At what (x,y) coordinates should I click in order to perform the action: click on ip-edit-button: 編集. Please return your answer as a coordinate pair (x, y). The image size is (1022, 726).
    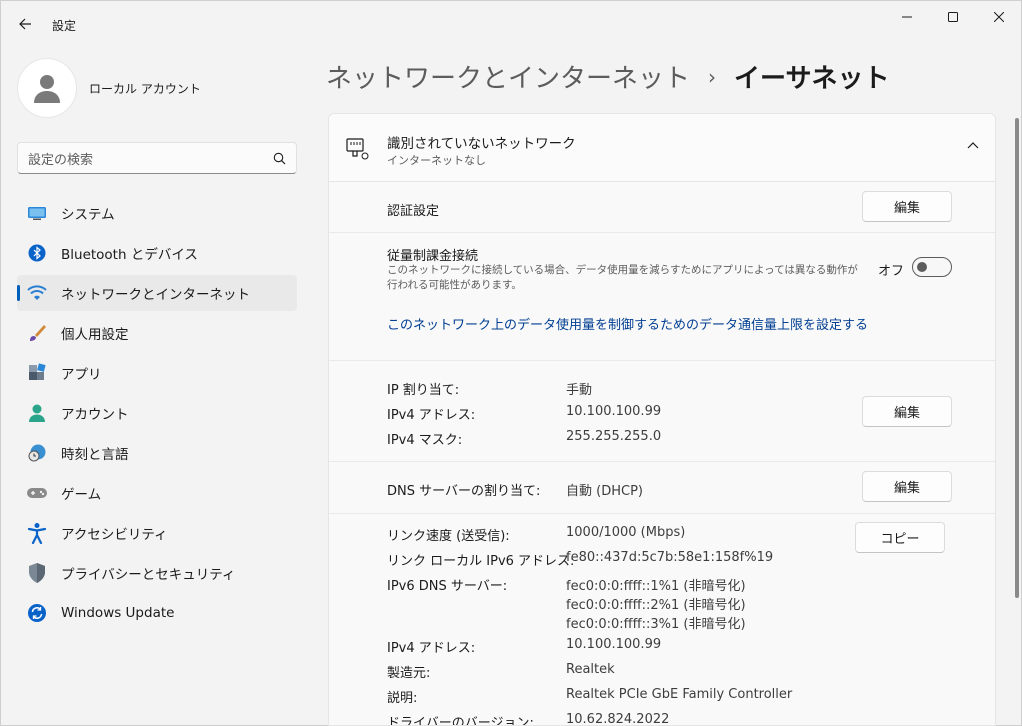
    Looking at the image, I should click on (907, 411).